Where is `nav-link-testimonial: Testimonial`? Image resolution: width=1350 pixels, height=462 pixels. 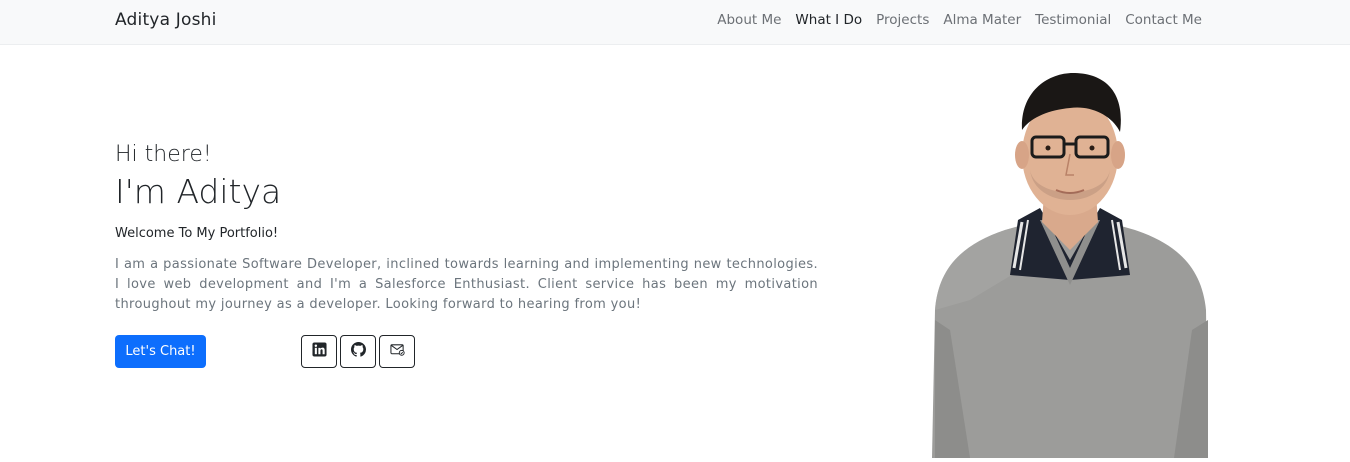
nav-link-testimonial: Testimonial is located at coordinates (1073, 20).